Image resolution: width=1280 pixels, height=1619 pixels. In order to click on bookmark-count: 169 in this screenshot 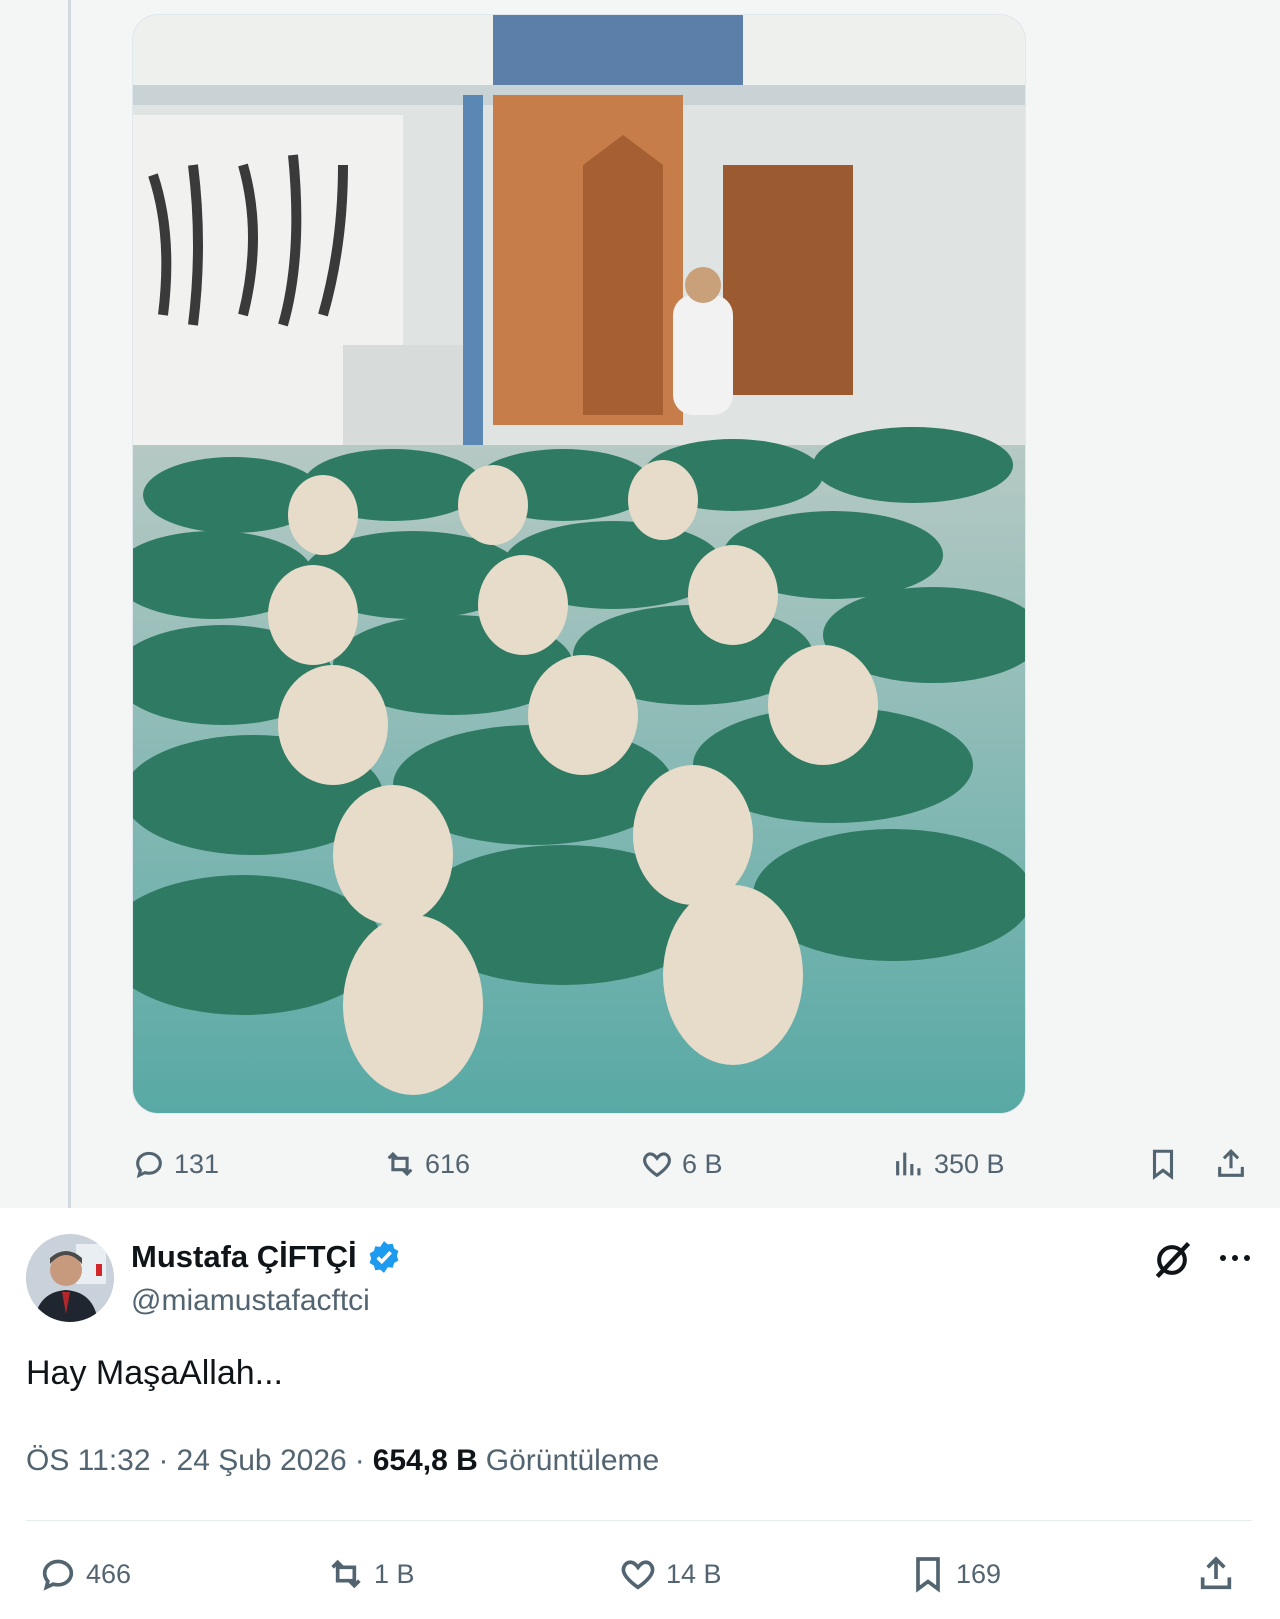, I will do `click(979, 1573)`.